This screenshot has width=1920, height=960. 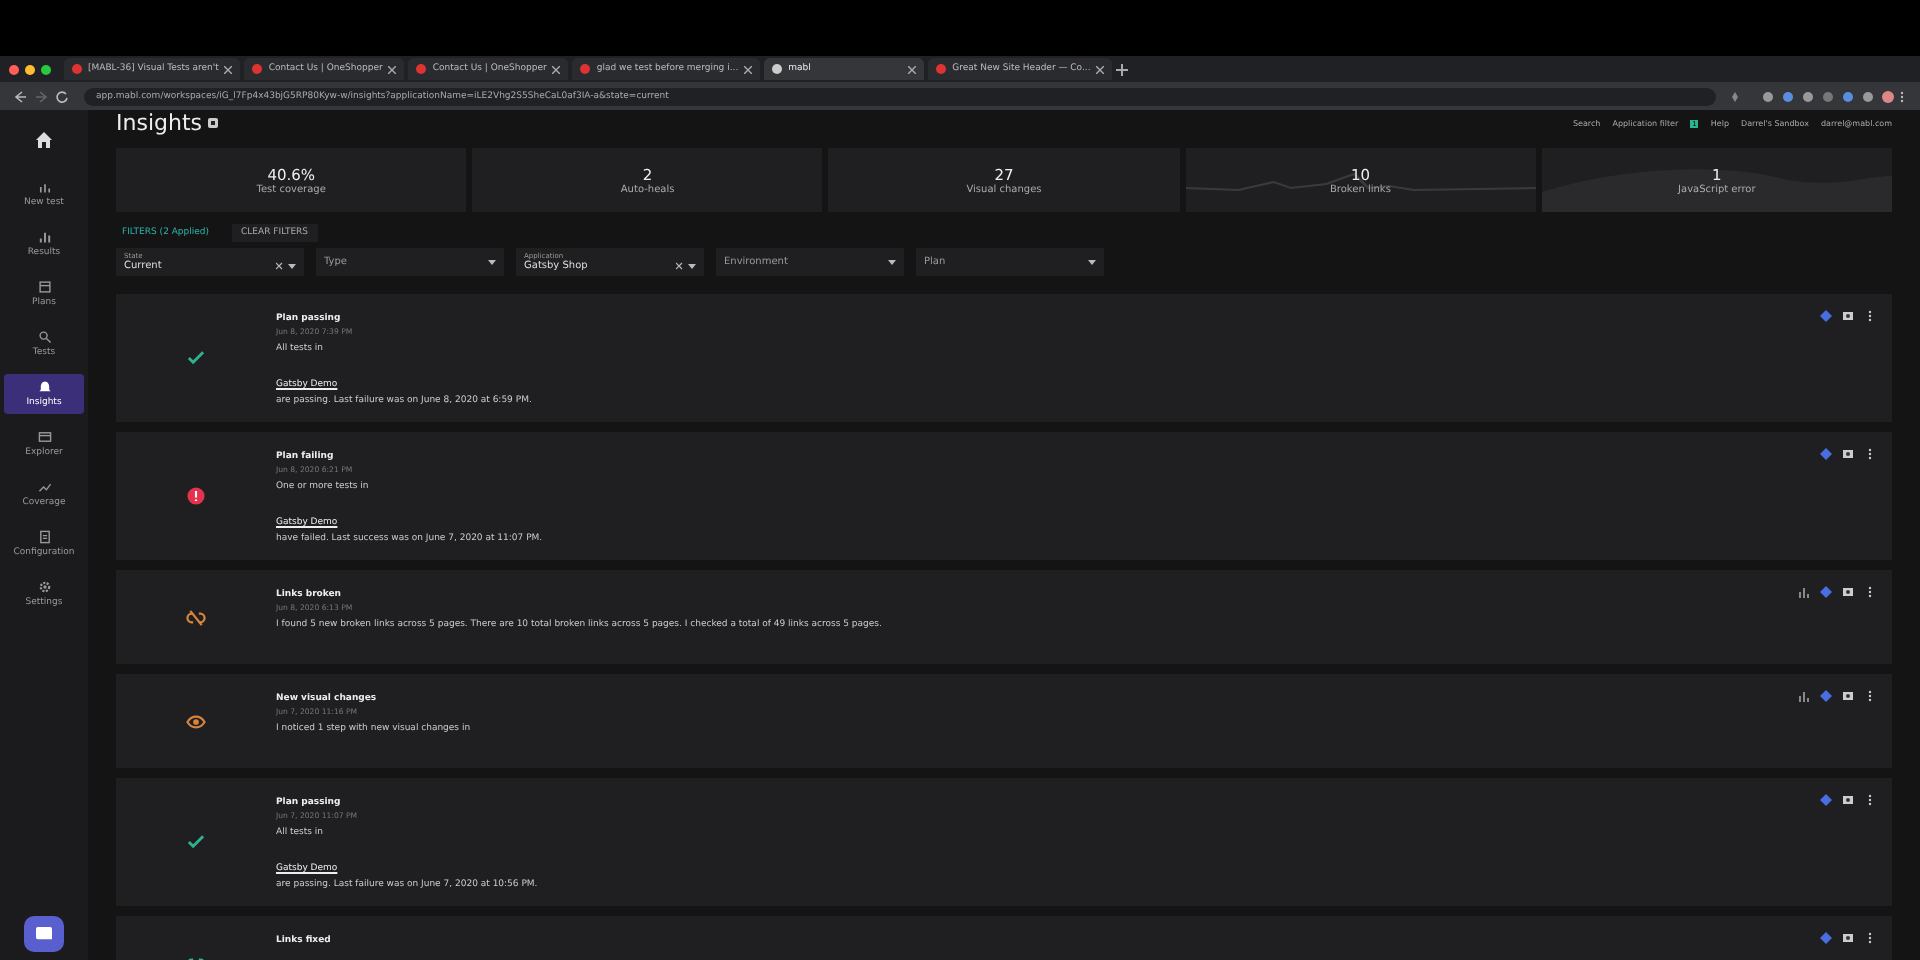 I want to click on new-tab-icon, so click(x=1122, y=69).